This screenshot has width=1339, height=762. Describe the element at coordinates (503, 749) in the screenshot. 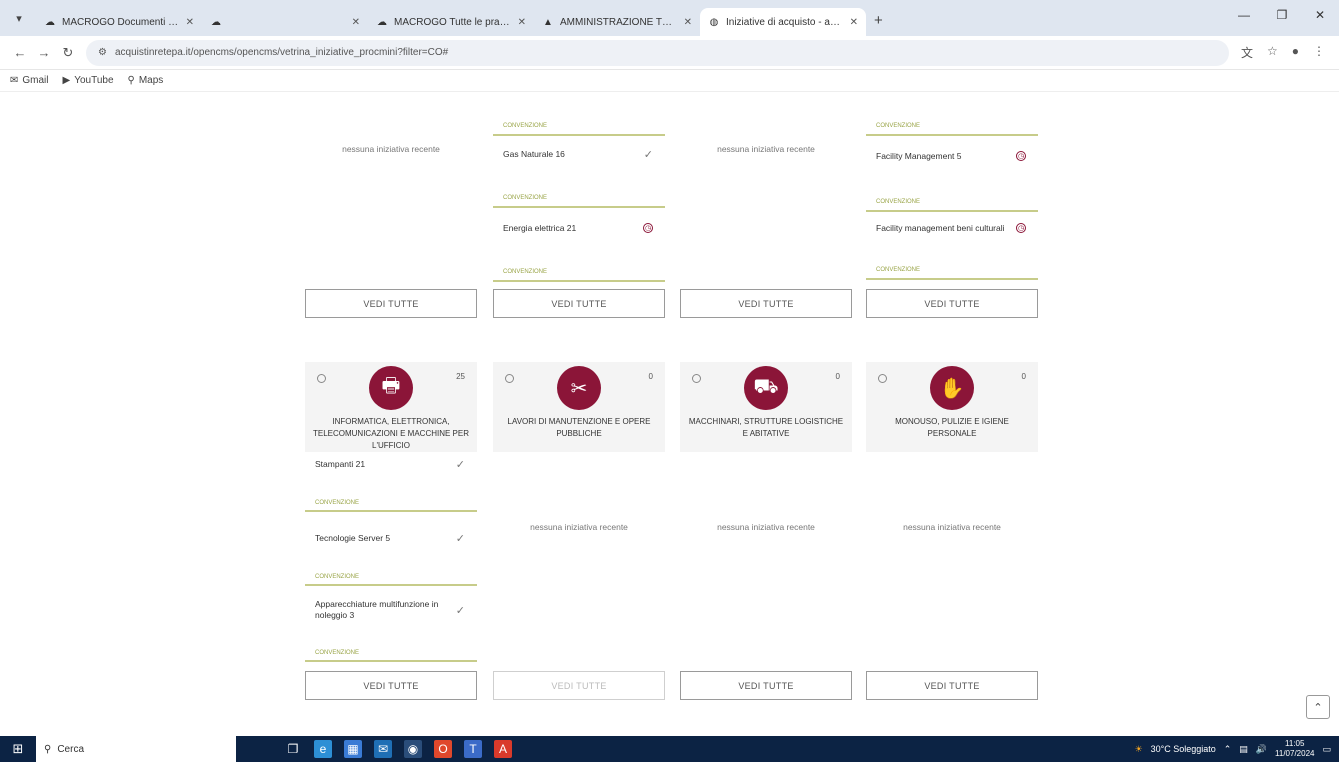

I see `acrobat-icon: A` at that location.